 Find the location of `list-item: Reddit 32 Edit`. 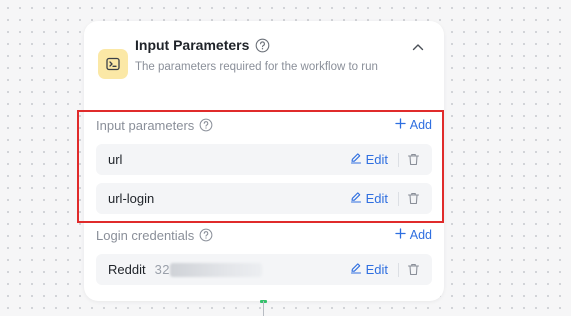

list-item: Reddit 32 Edit is located at coordinates (264, 269).